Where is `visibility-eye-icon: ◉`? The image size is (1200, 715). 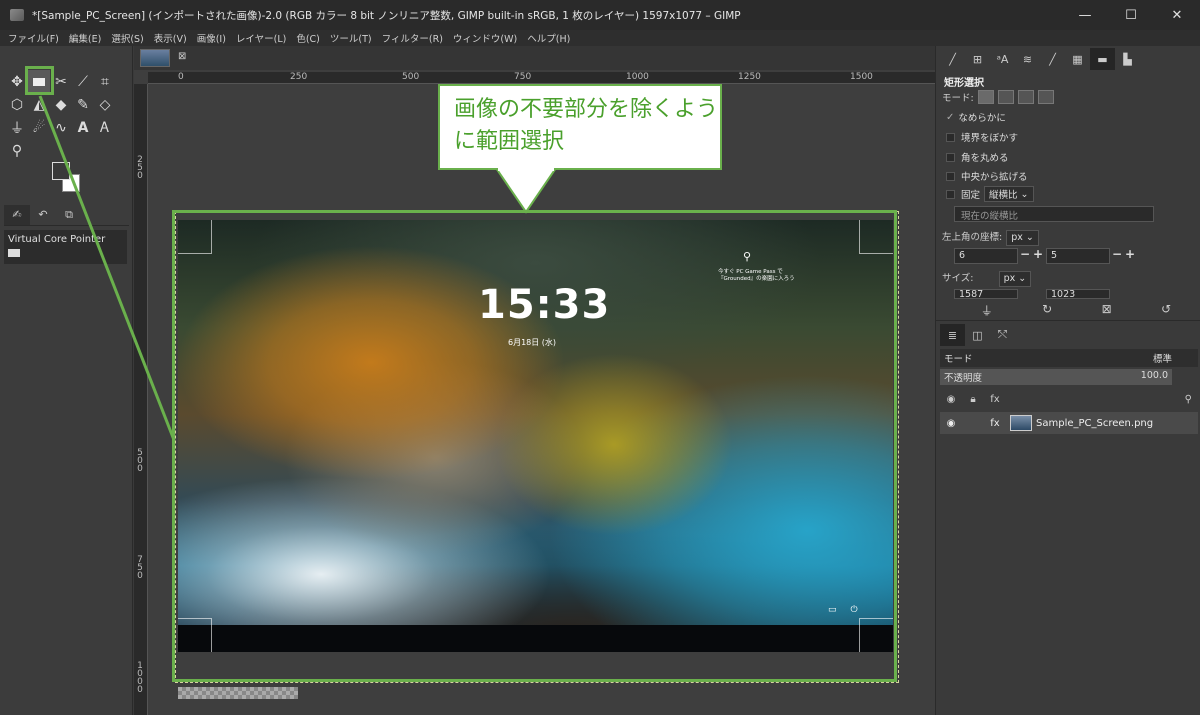
visibility-eye-icon: ◉ is located at coordinates (951, 423).